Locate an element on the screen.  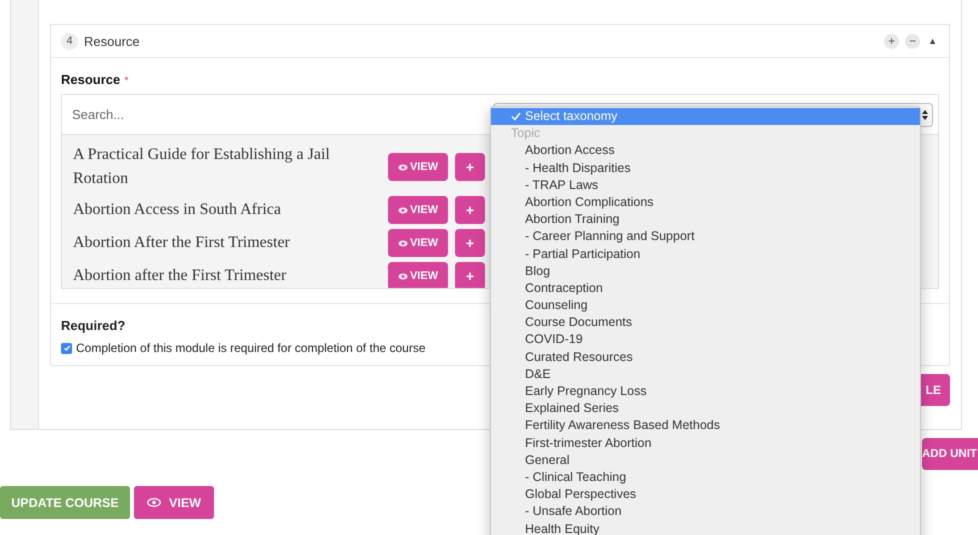
dropdown-option: Contraception is located at coordinates (705, 289).